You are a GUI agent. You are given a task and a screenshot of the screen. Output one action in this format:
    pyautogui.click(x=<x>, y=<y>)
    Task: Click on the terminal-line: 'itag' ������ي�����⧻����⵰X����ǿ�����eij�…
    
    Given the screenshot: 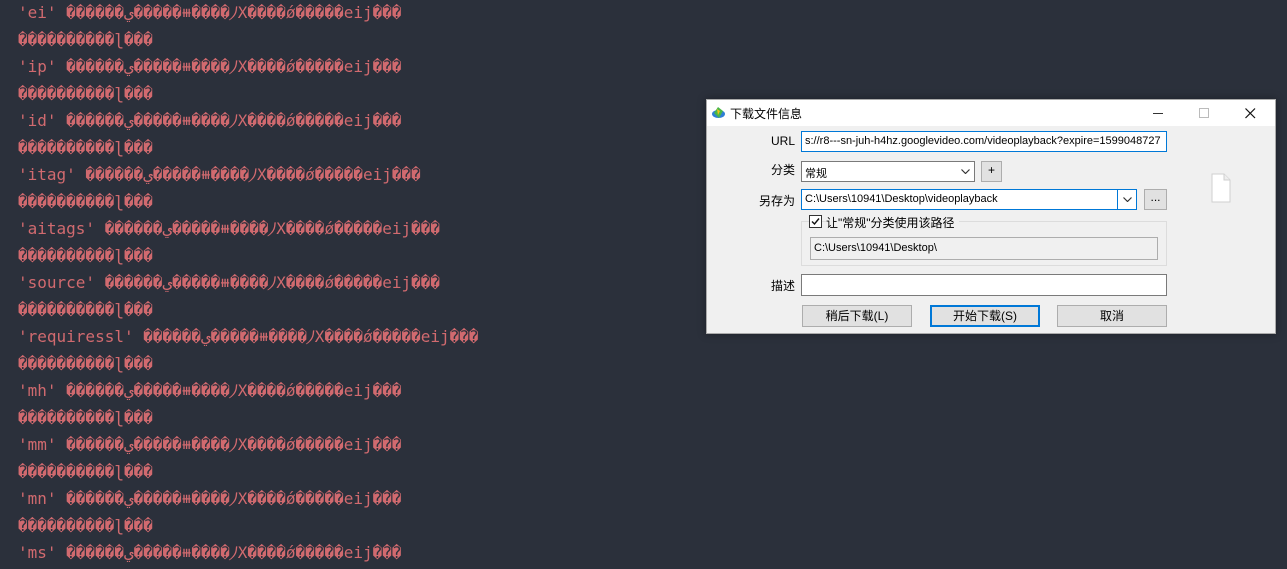 What is the action you would take?
    pyautogui.click(x=219, y=174)
    